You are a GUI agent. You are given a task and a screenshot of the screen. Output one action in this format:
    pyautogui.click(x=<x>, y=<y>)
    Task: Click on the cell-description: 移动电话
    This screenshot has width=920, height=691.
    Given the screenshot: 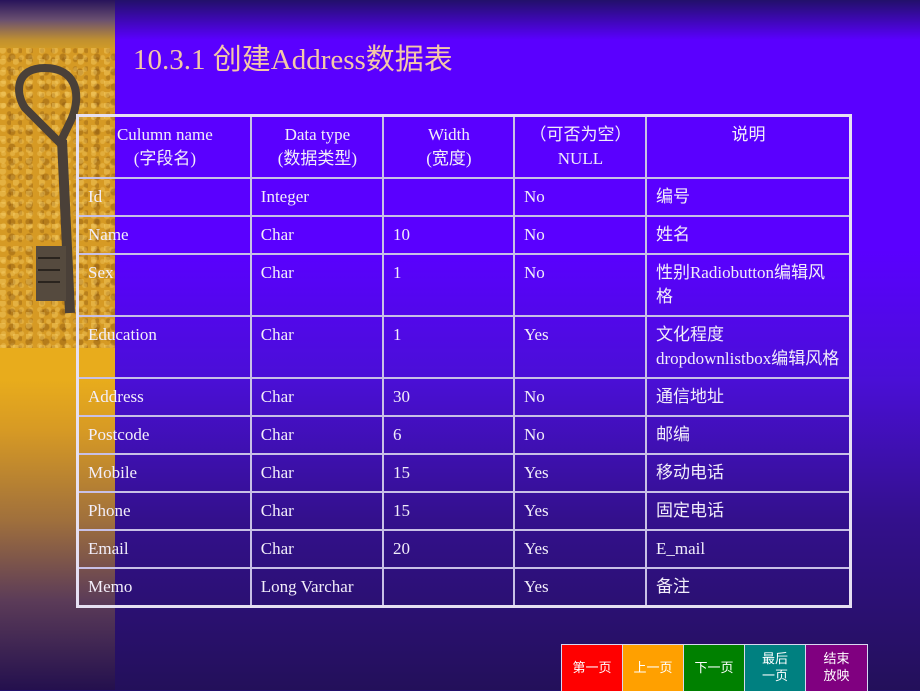 What is the action you would take?
    pyautogui.click(x=748, y=473)
    